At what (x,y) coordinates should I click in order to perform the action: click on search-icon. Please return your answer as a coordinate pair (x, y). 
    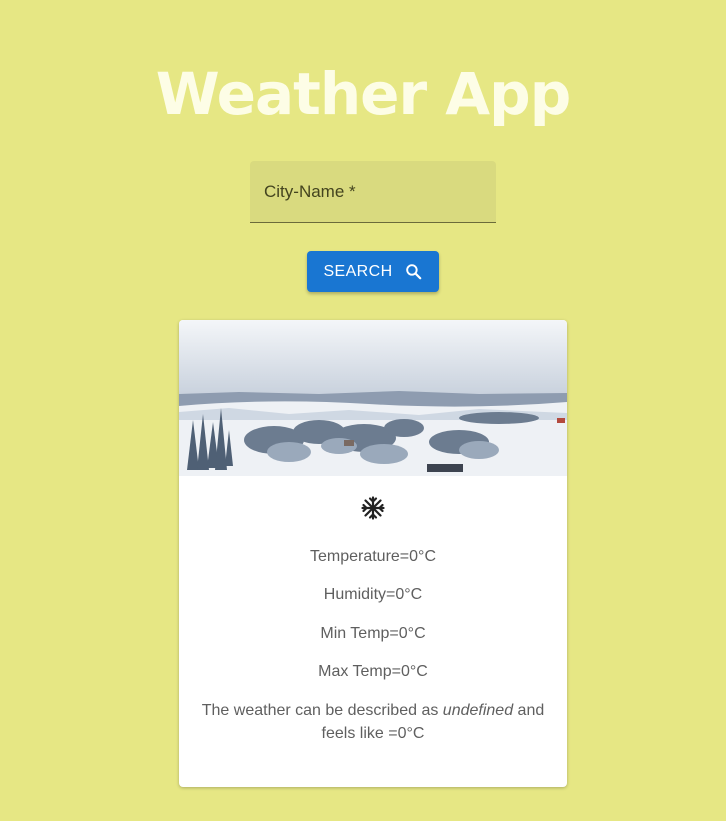
    Looking at the image, I should click on (413, 271).